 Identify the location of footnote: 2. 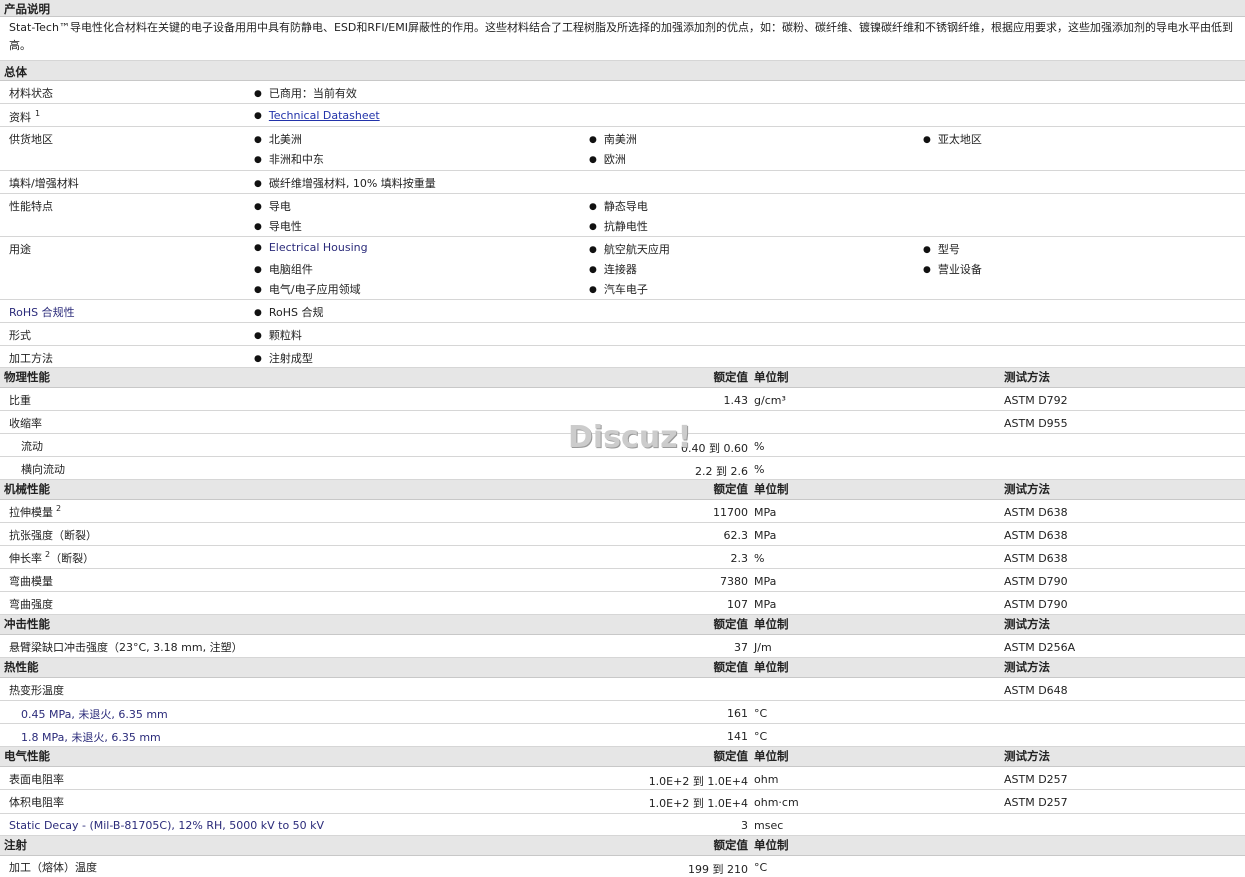
(59, 509).